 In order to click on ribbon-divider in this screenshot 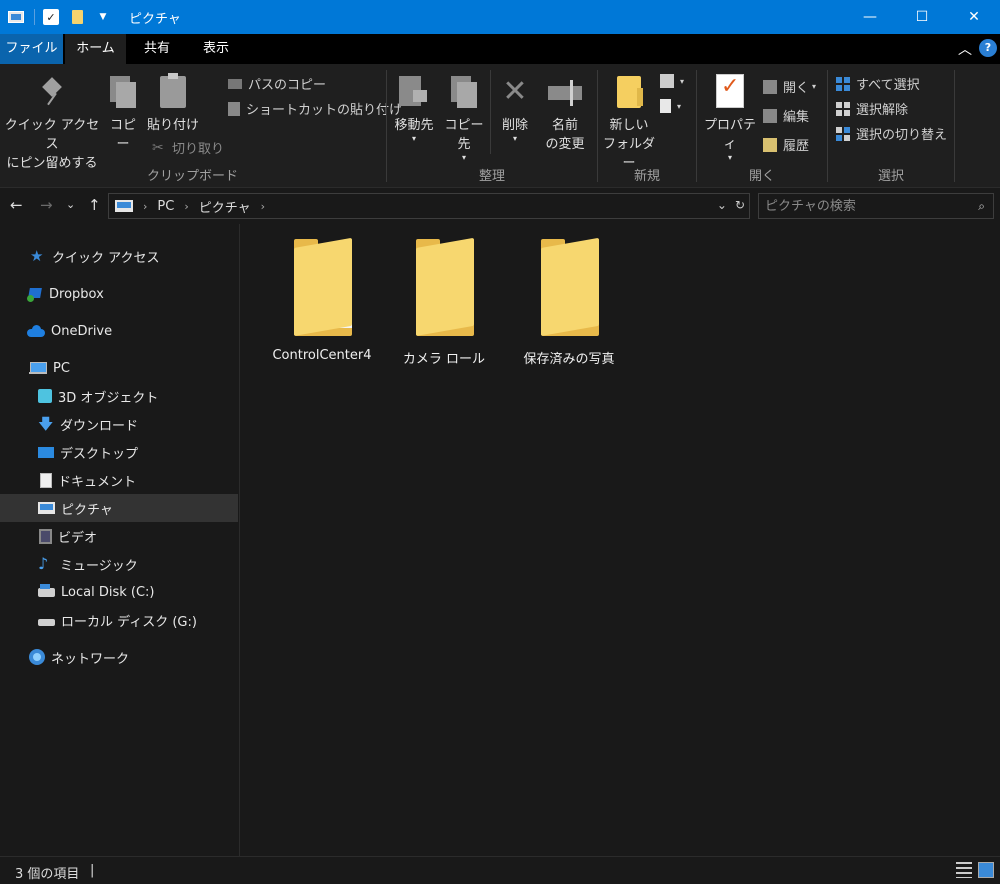, I will do `click(954, 126)`.